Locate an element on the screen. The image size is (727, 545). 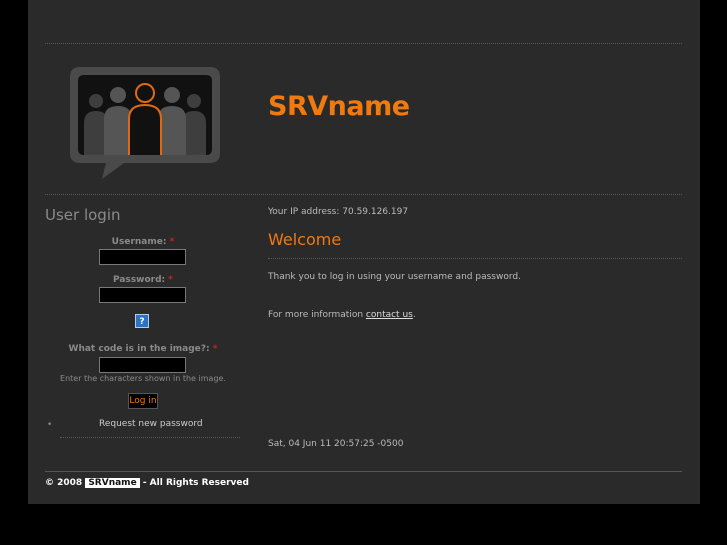
captcha-description: Enter the characters shown in the image. is located at coordinates (143, 378).